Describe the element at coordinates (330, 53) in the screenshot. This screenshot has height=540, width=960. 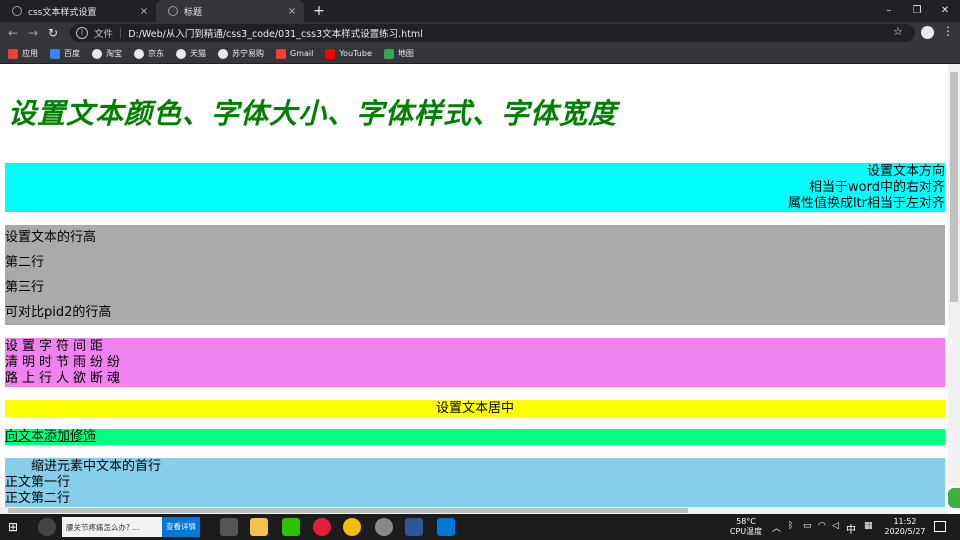
I see `youtube-icon` at that location.